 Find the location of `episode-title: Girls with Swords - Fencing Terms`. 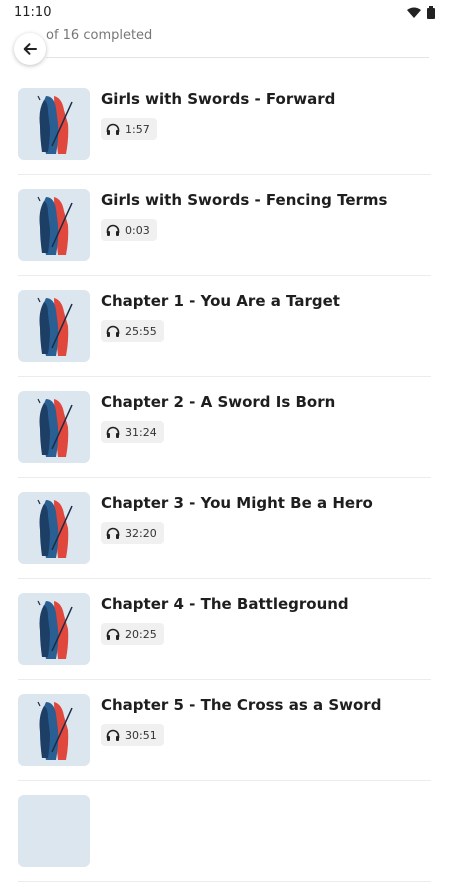

episode-title: Girls with Swords - Fencing Terms is located at coordinates (244, 200).